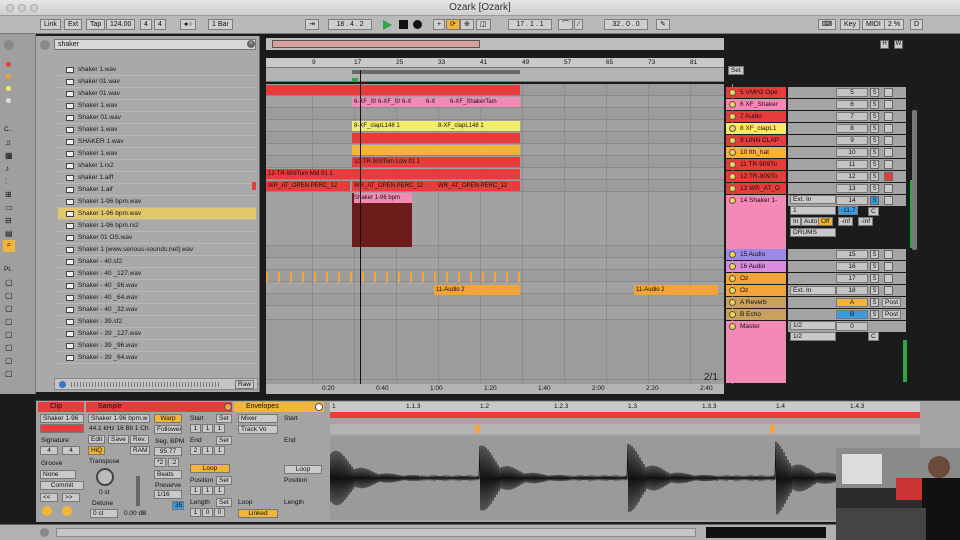  I want to click on raw-button: Raw, so click(245, 384).